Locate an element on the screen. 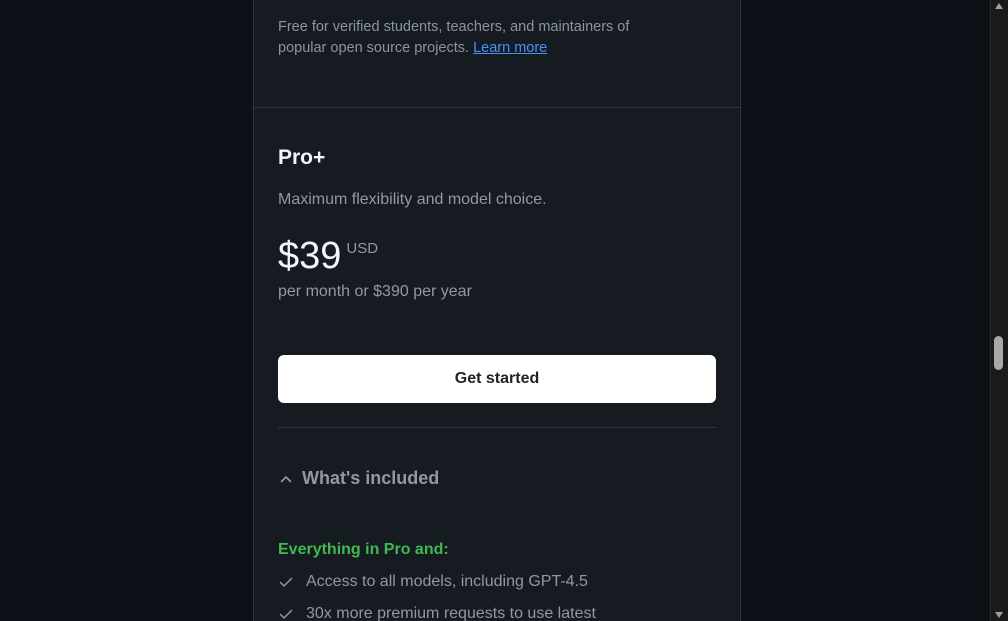  plan-name: Pro+ is located at coordinates (302, 157).